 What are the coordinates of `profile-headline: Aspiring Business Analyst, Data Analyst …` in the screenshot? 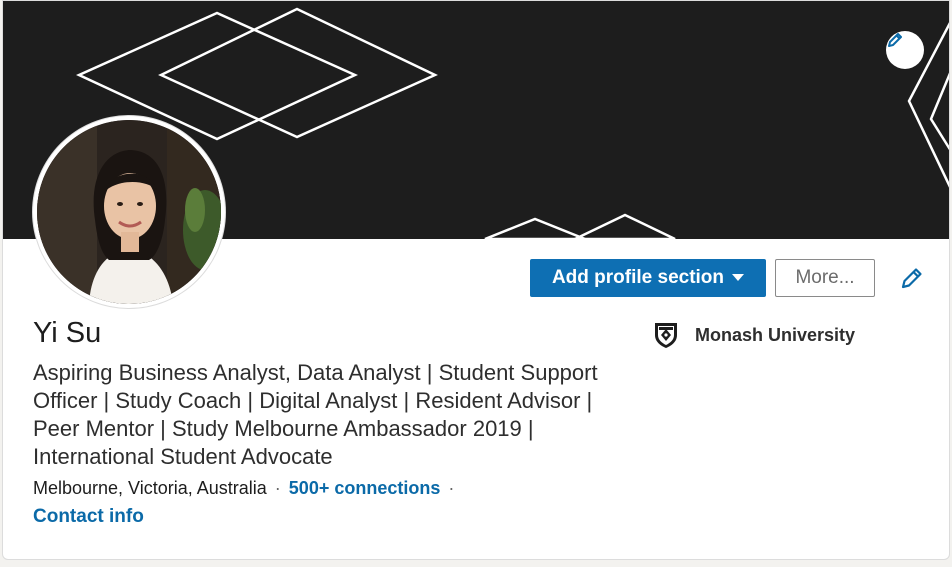 It's located at (315, 414).